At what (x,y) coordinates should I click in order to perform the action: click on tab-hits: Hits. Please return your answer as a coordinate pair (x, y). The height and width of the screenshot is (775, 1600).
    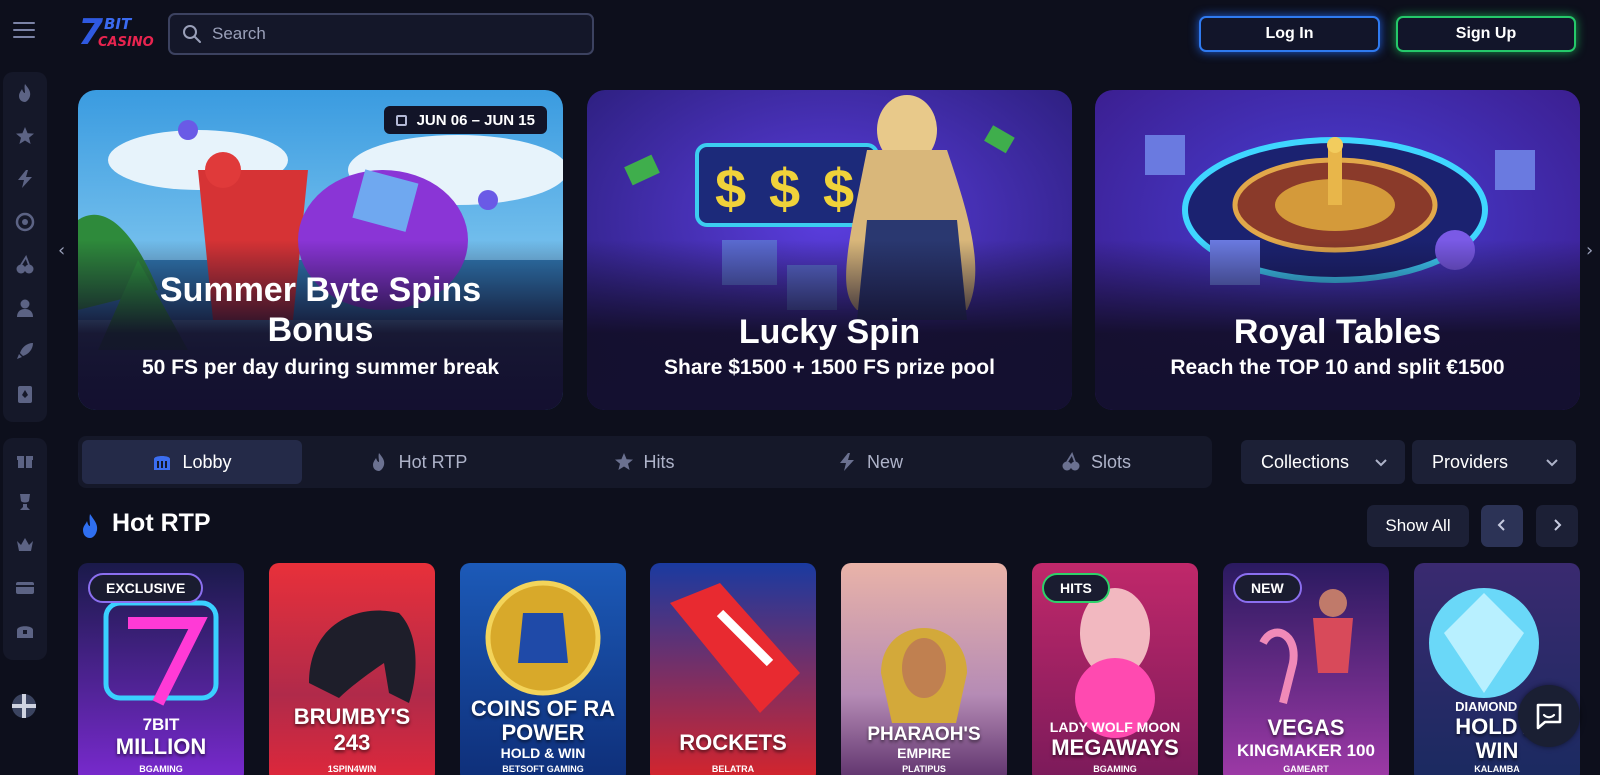
    Looking at the image, I should click on (644, 462).